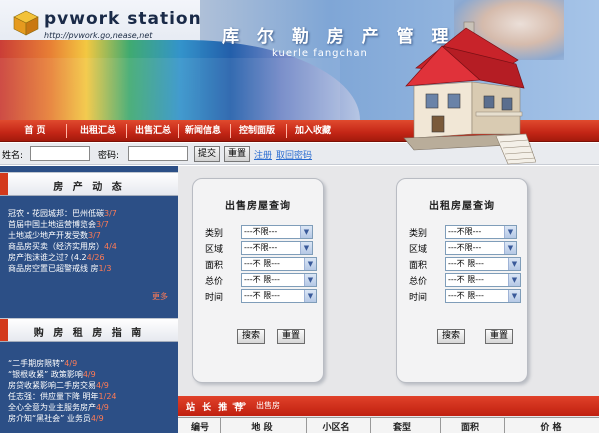 The height and width of the screenshot is (433, 599). What do you see at coordinates (109, 156) in the screenshot?
I see `password-label: 密码:` at bounding box center [109, 156].